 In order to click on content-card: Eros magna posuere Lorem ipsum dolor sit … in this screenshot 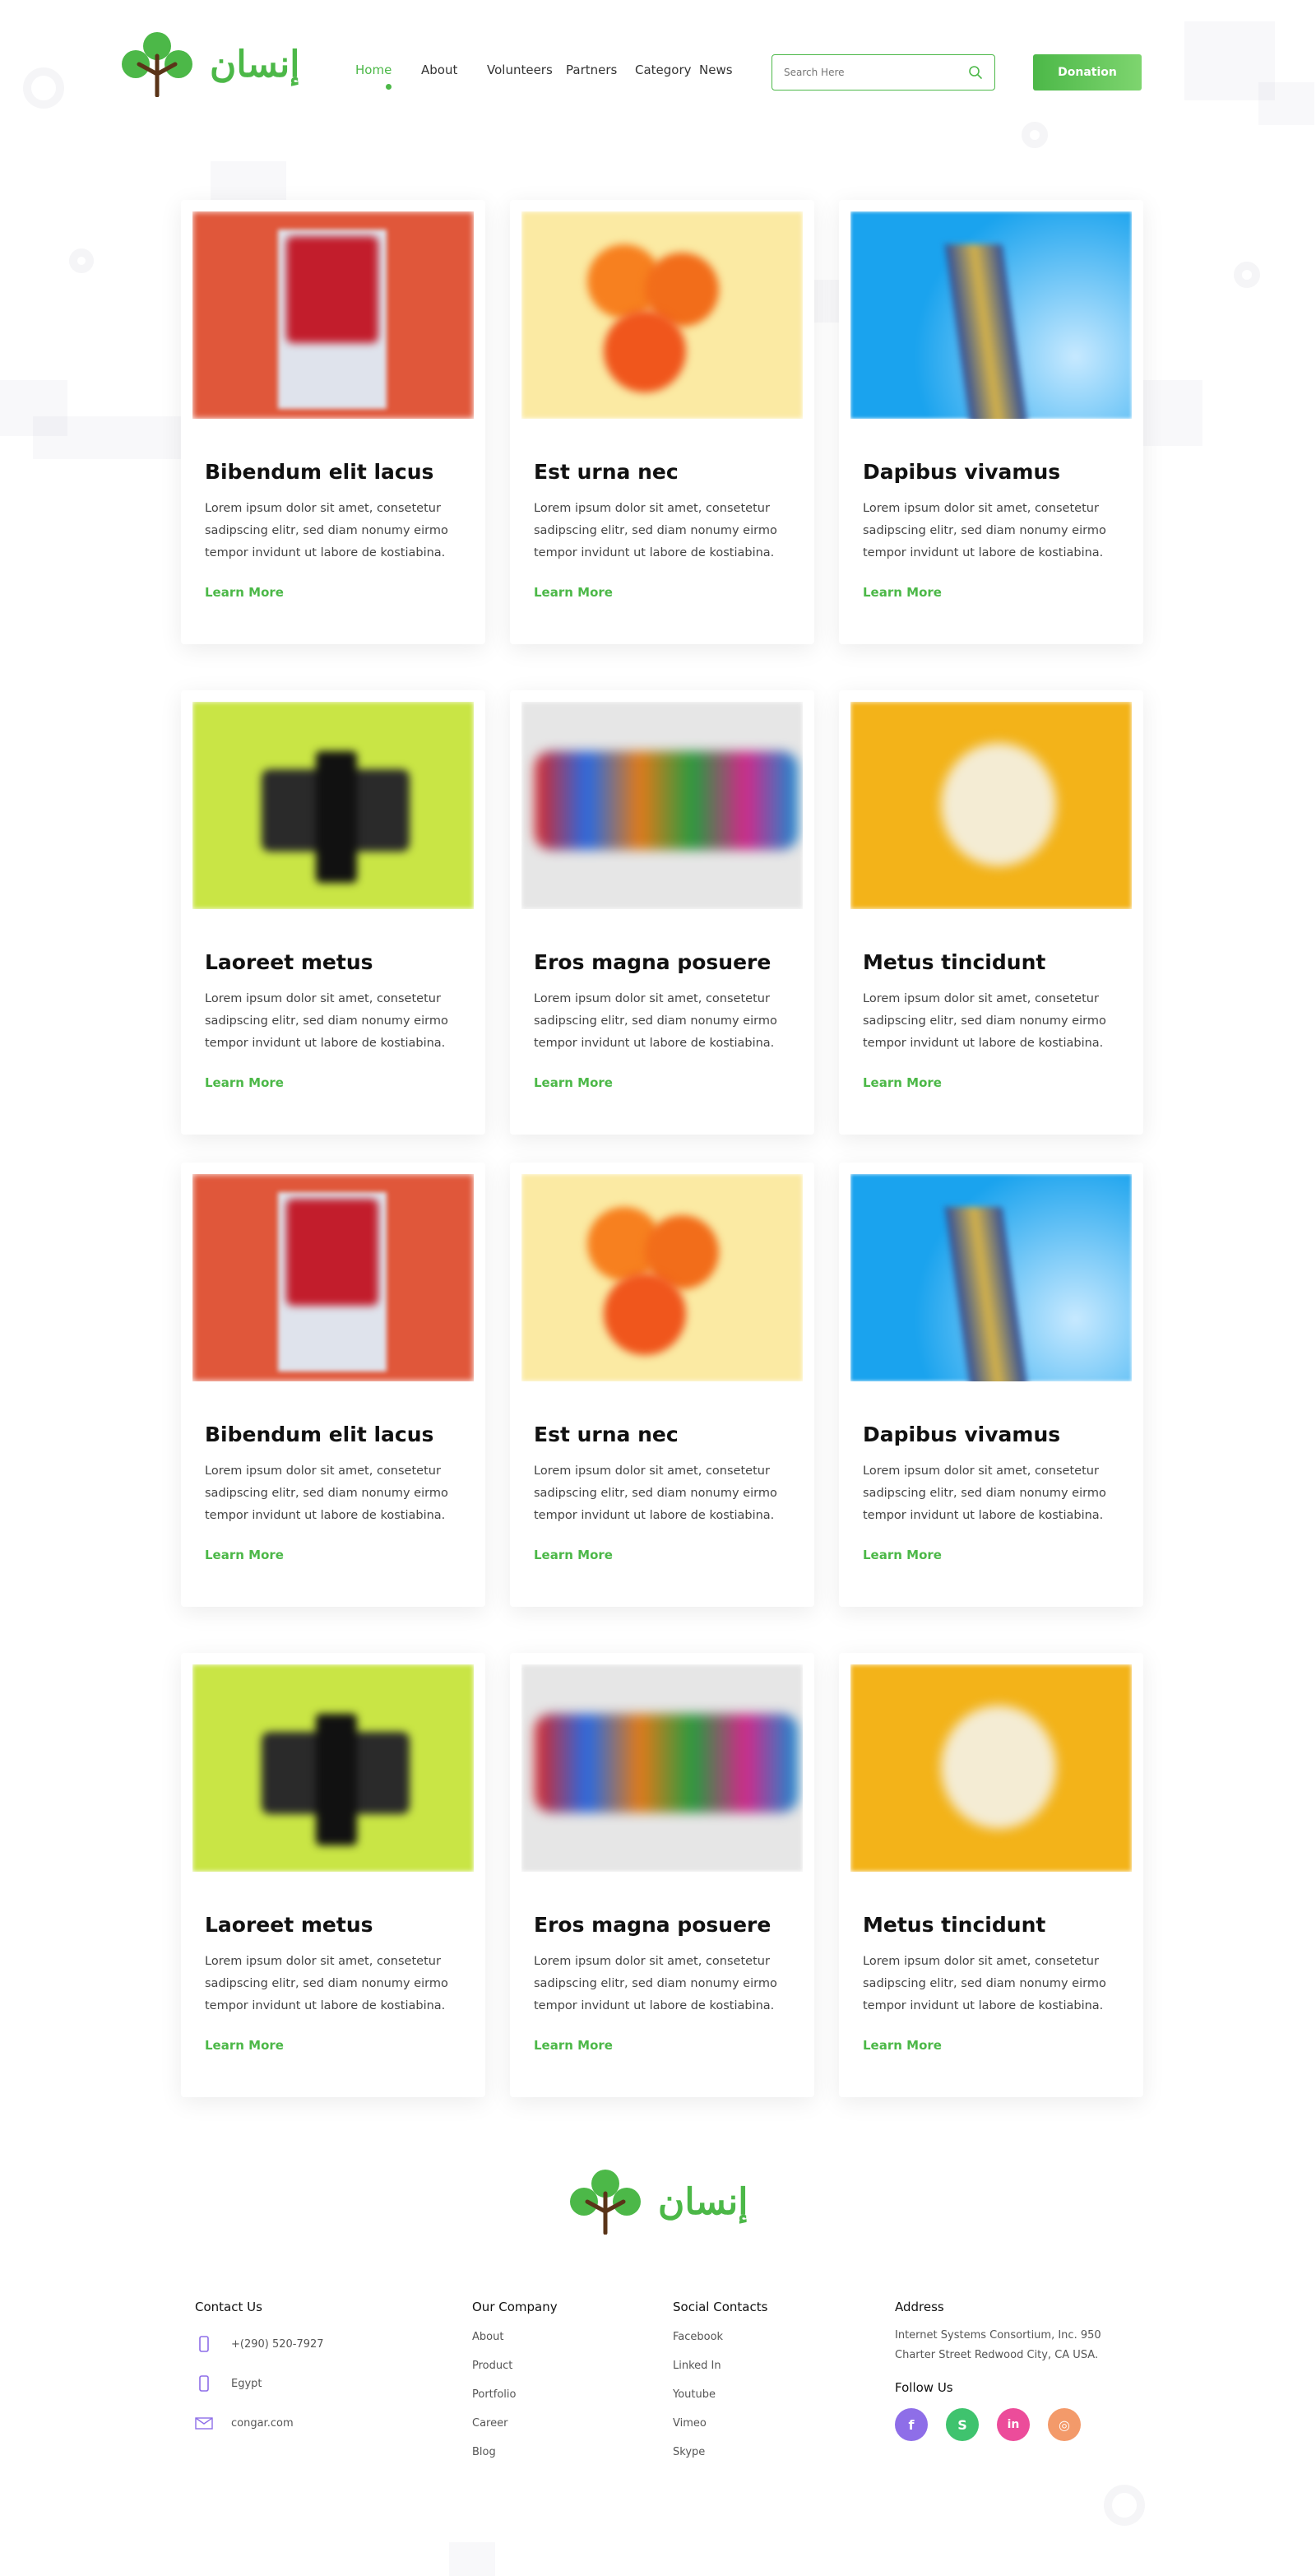, I will do `click(662, 912)`.